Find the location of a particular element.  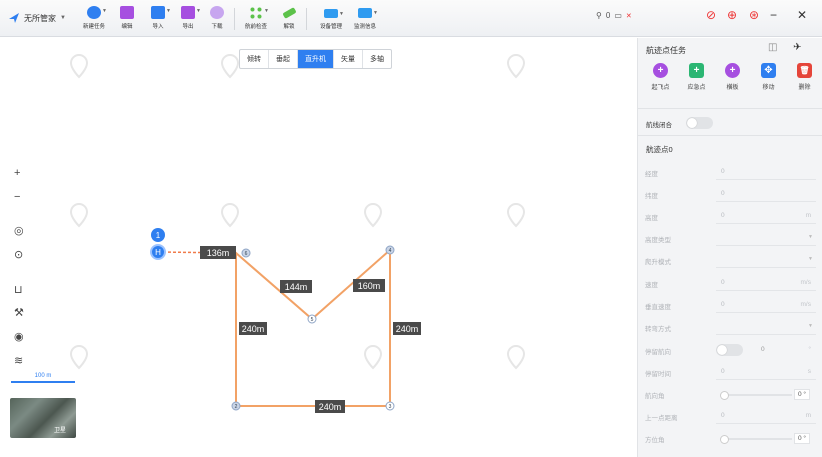

template-button: + 横板 is located at coordinates (732, 77).